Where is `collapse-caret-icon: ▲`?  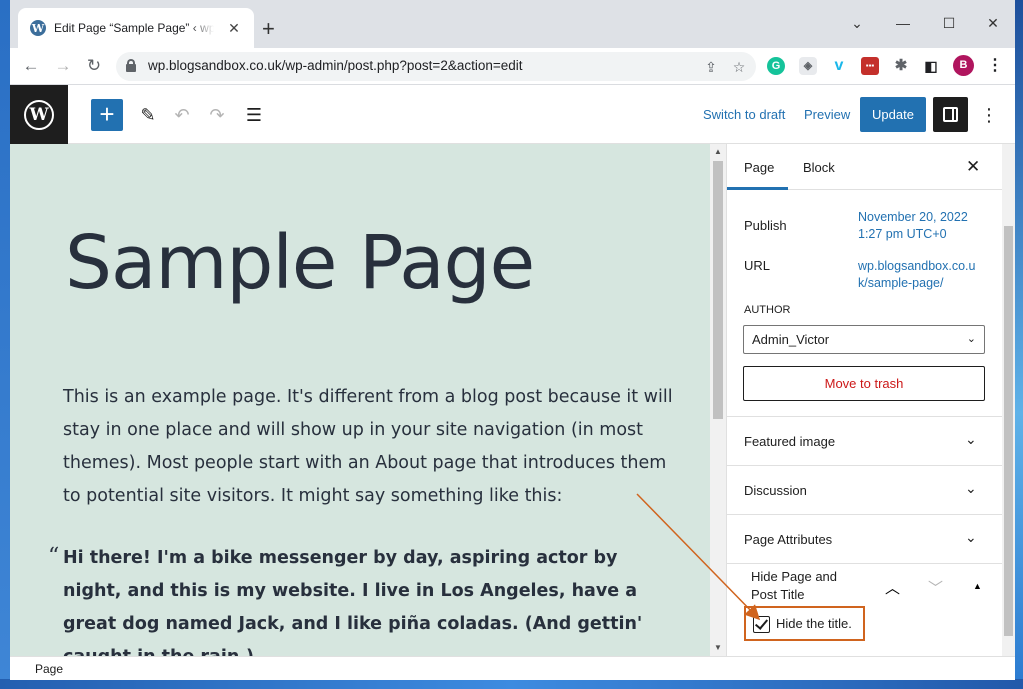 collapse-caret-icon: ▲ is located at coordinates (977, 586).